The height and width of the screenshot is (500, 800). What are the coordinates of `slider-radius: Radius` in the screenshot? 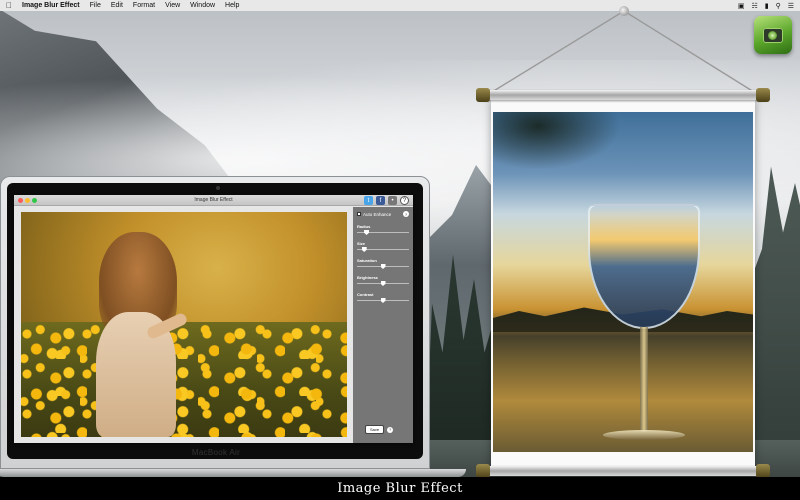 It's located at (383, 229).